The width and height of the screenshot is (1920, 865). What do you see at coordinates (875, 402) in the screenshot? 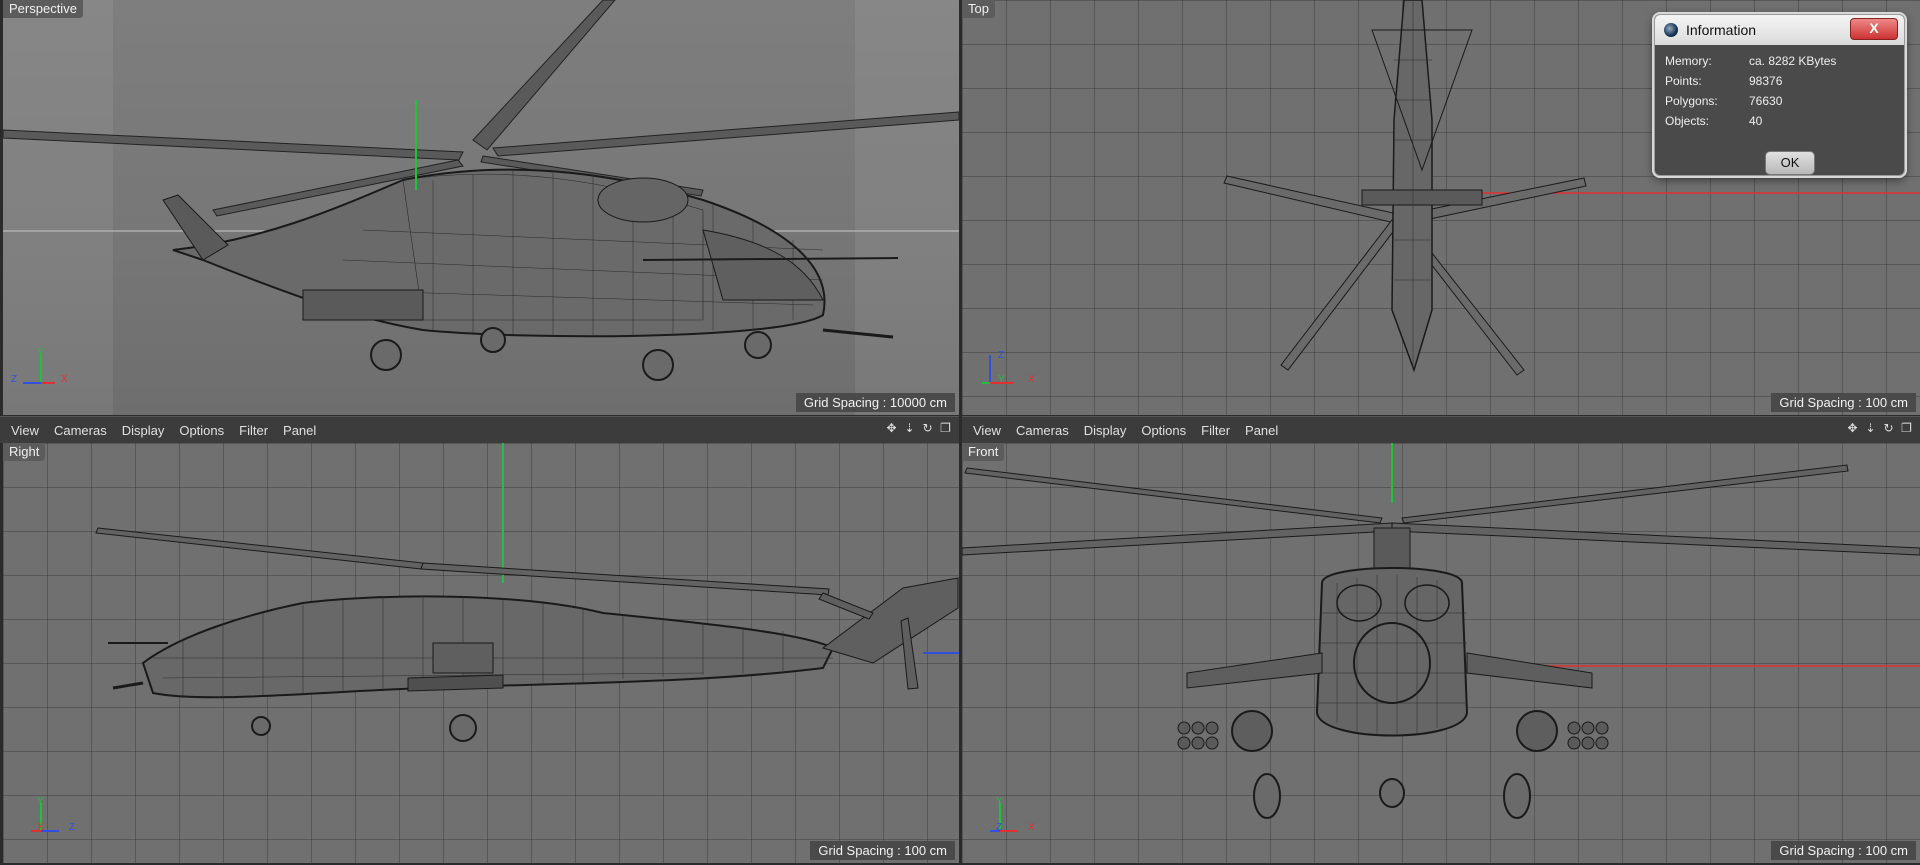
I see `grid-spacing: Grid Spacing : 10000 cm` at bounding box center [875, 402].